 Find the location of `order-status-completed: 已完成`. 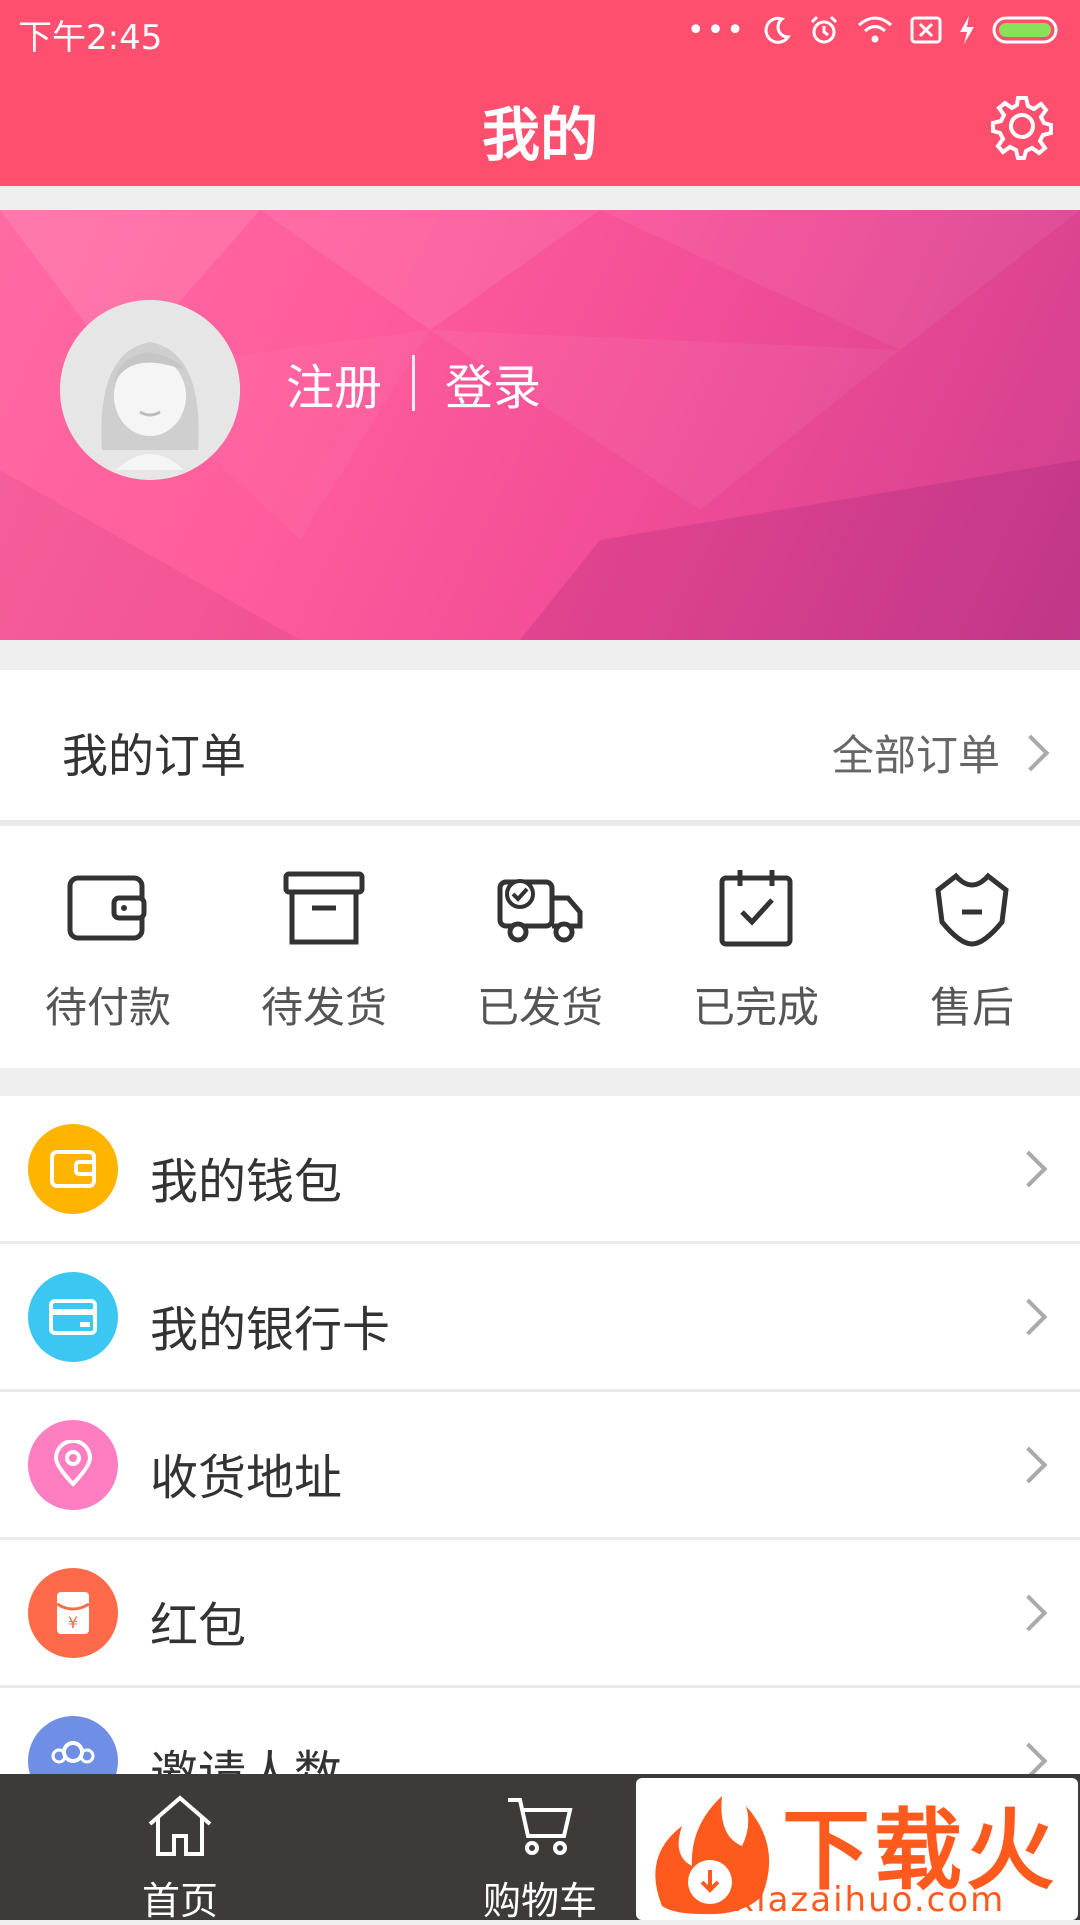

order-status-completed: 已完成 is located at coordinates (756, 947).